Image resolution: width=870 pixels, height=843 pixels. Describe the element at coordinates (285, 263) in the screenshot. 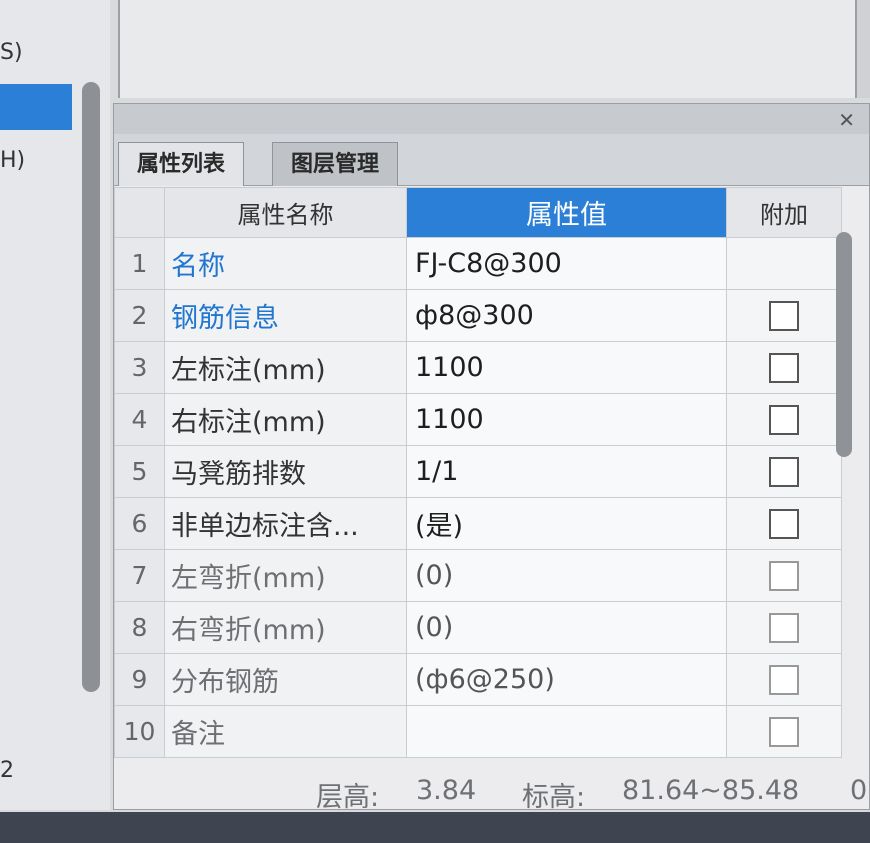

I see `property-name: 名称` at that location.